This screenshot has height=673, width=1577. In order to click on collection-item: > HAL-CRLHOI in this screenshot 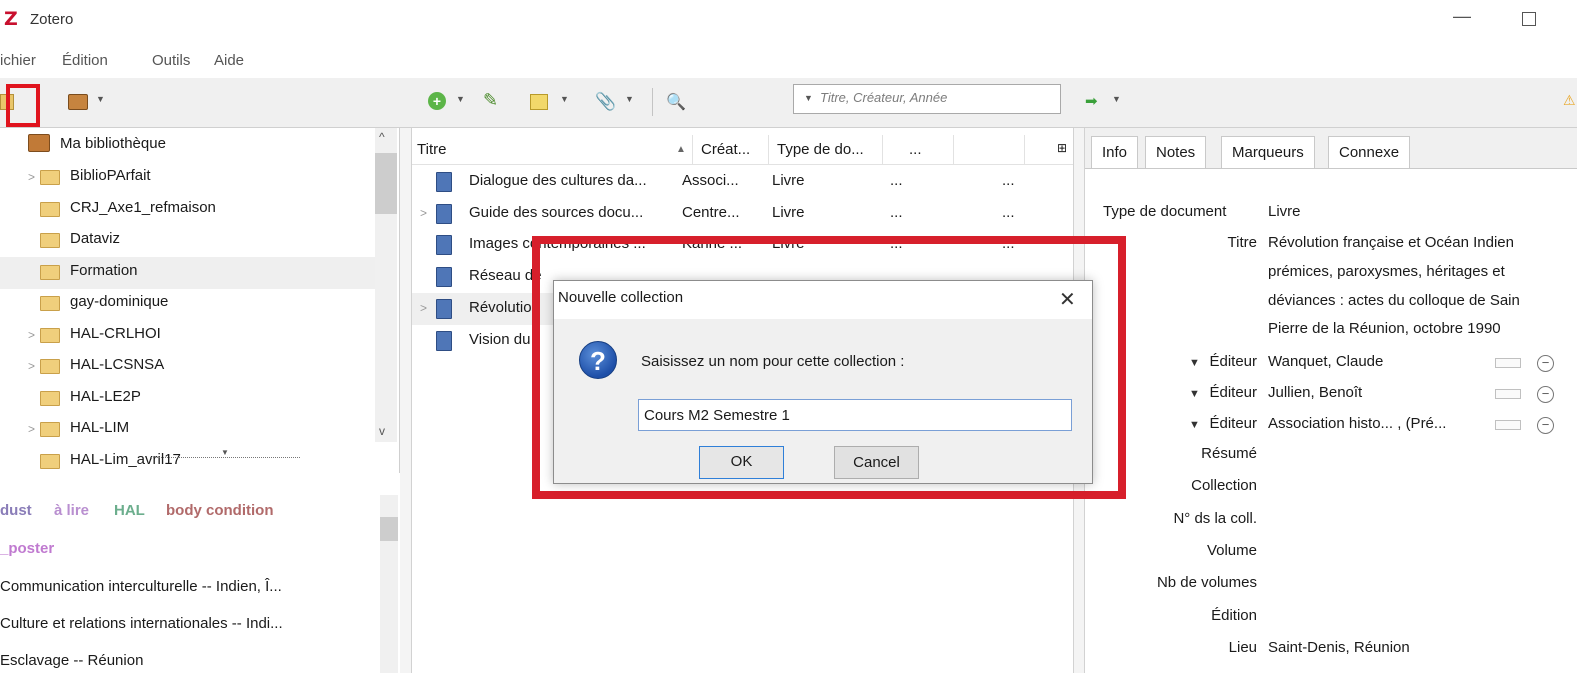, I will do `click(187, 336)`.